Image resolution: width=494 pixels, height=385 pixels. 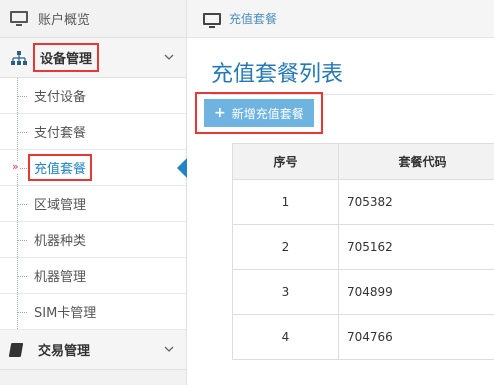 I want to click on cell-index: 2, so click(x=285, y=247).